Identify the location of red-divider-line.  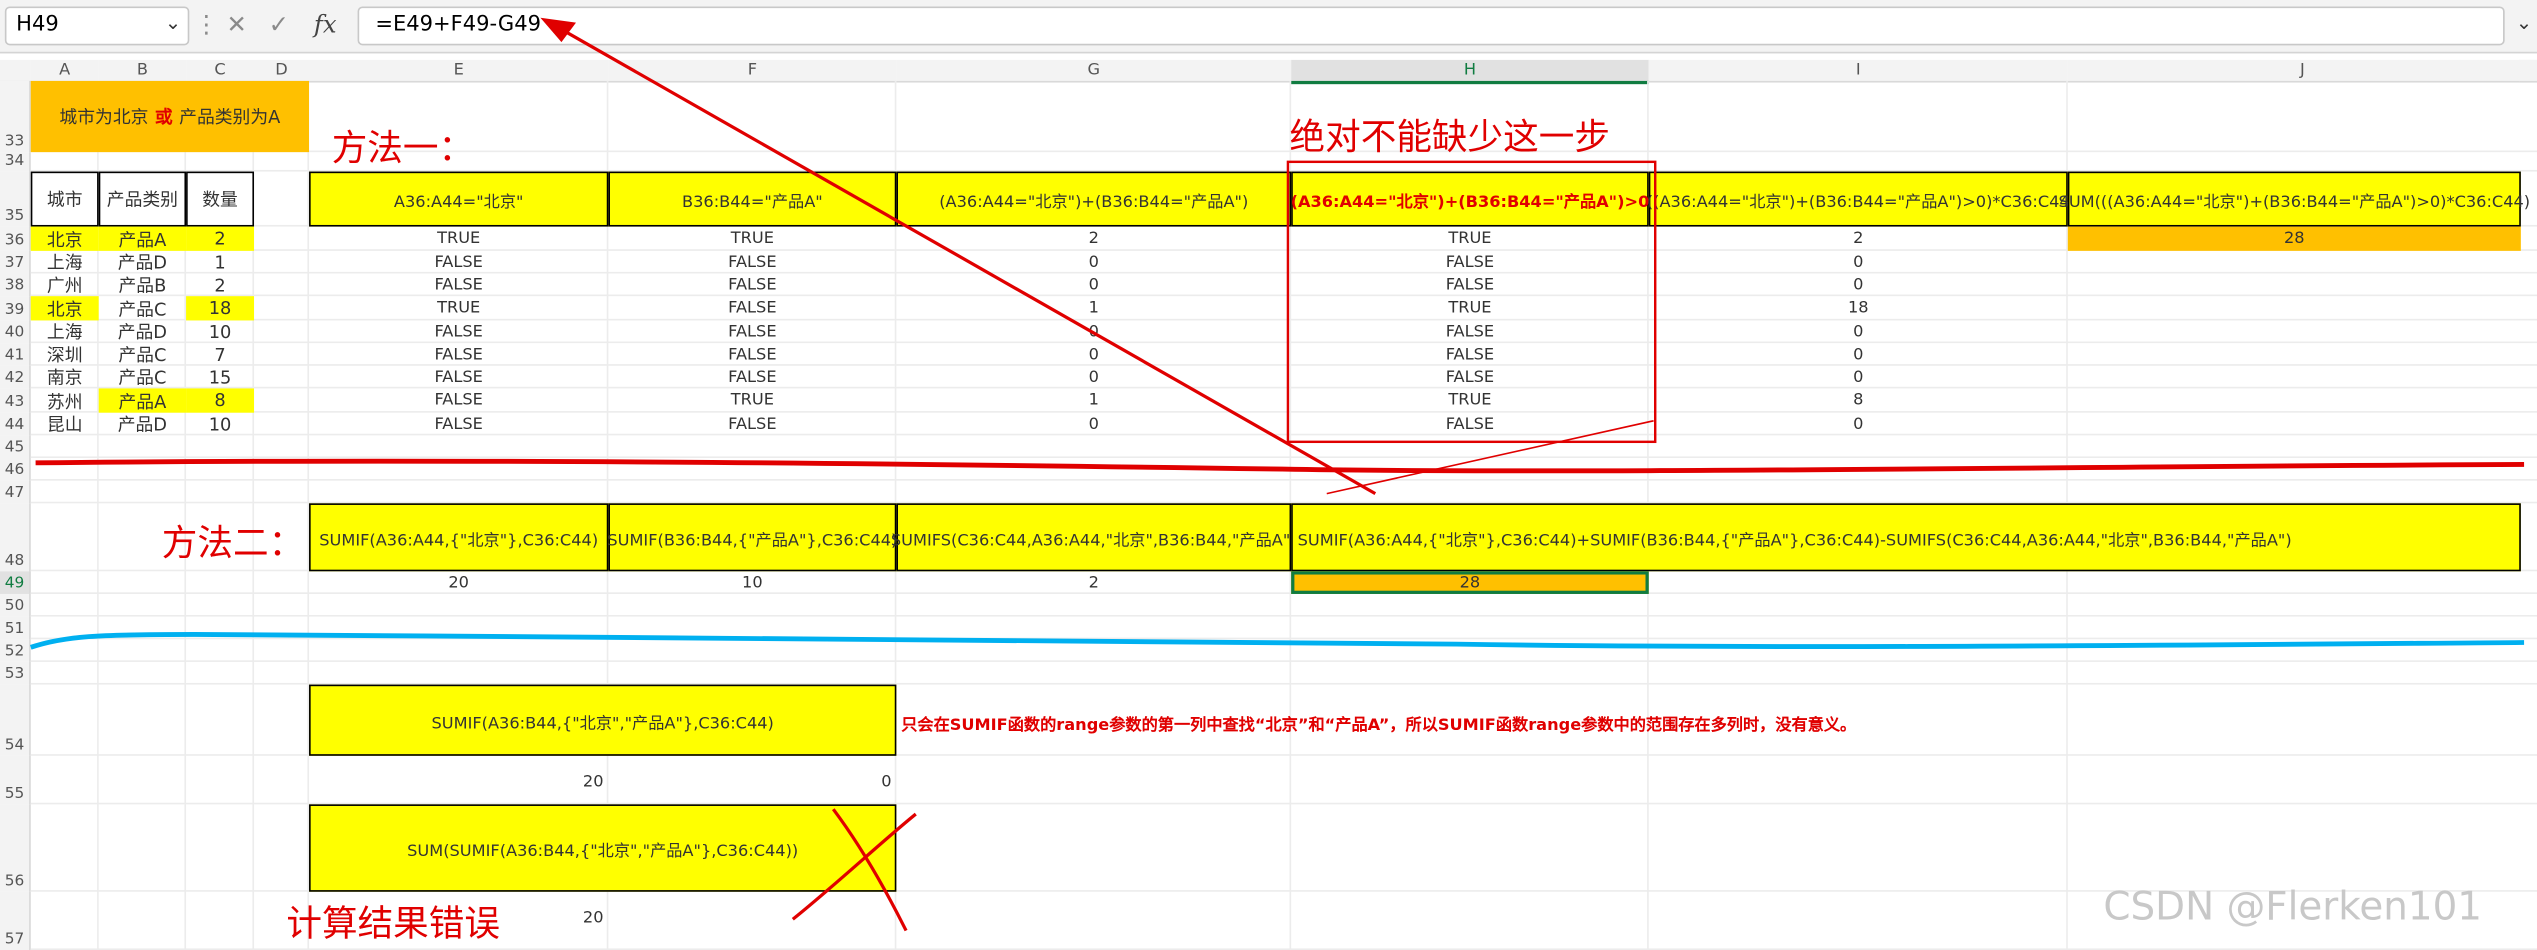
(1280, 466).